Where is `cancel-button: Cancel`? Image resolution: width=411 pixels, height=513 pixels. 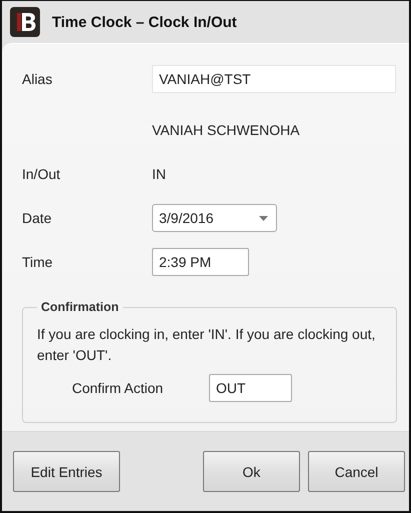
cancel-button: Cancel is located at coordinates (356, 471).